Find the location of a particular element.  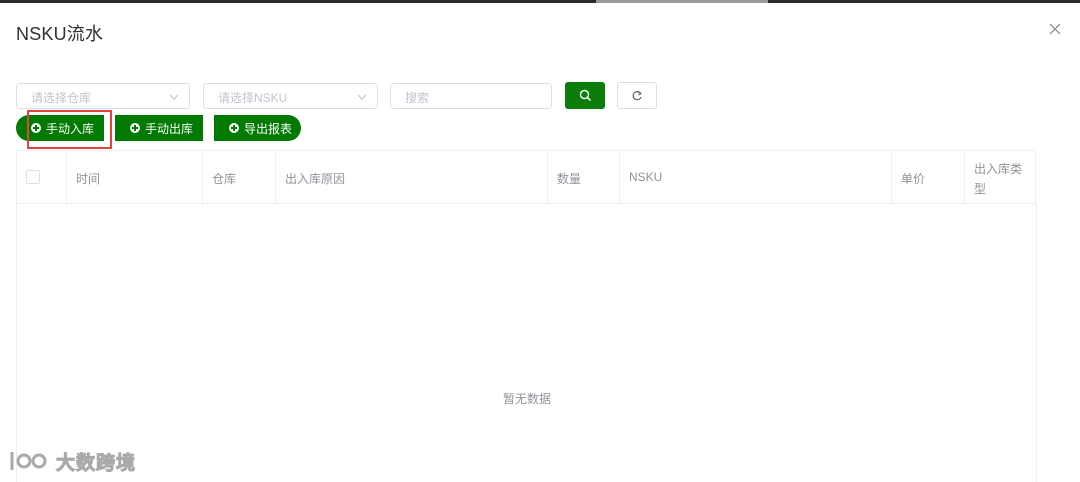

dialog-title: NSKU流水 is located at coordinates (60, 34).